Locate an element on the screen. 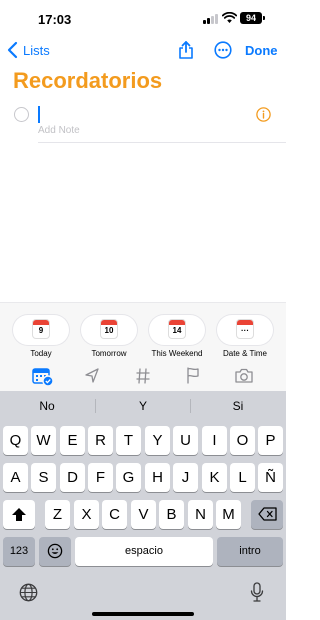 The image size is (320, 620). calendar-day: 9 is located at coordinates (41, 330).